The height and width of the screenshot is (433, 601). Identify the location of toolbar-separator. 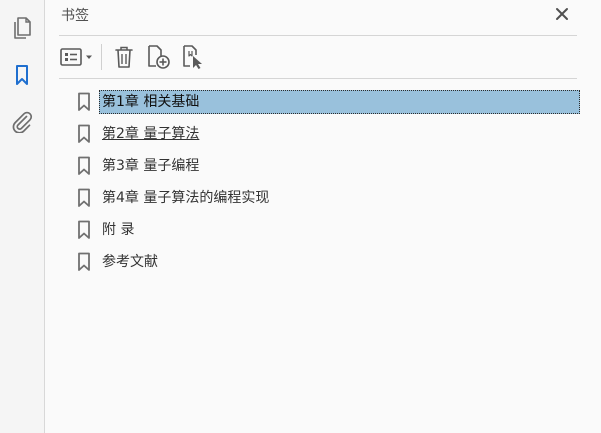
(101, 57).